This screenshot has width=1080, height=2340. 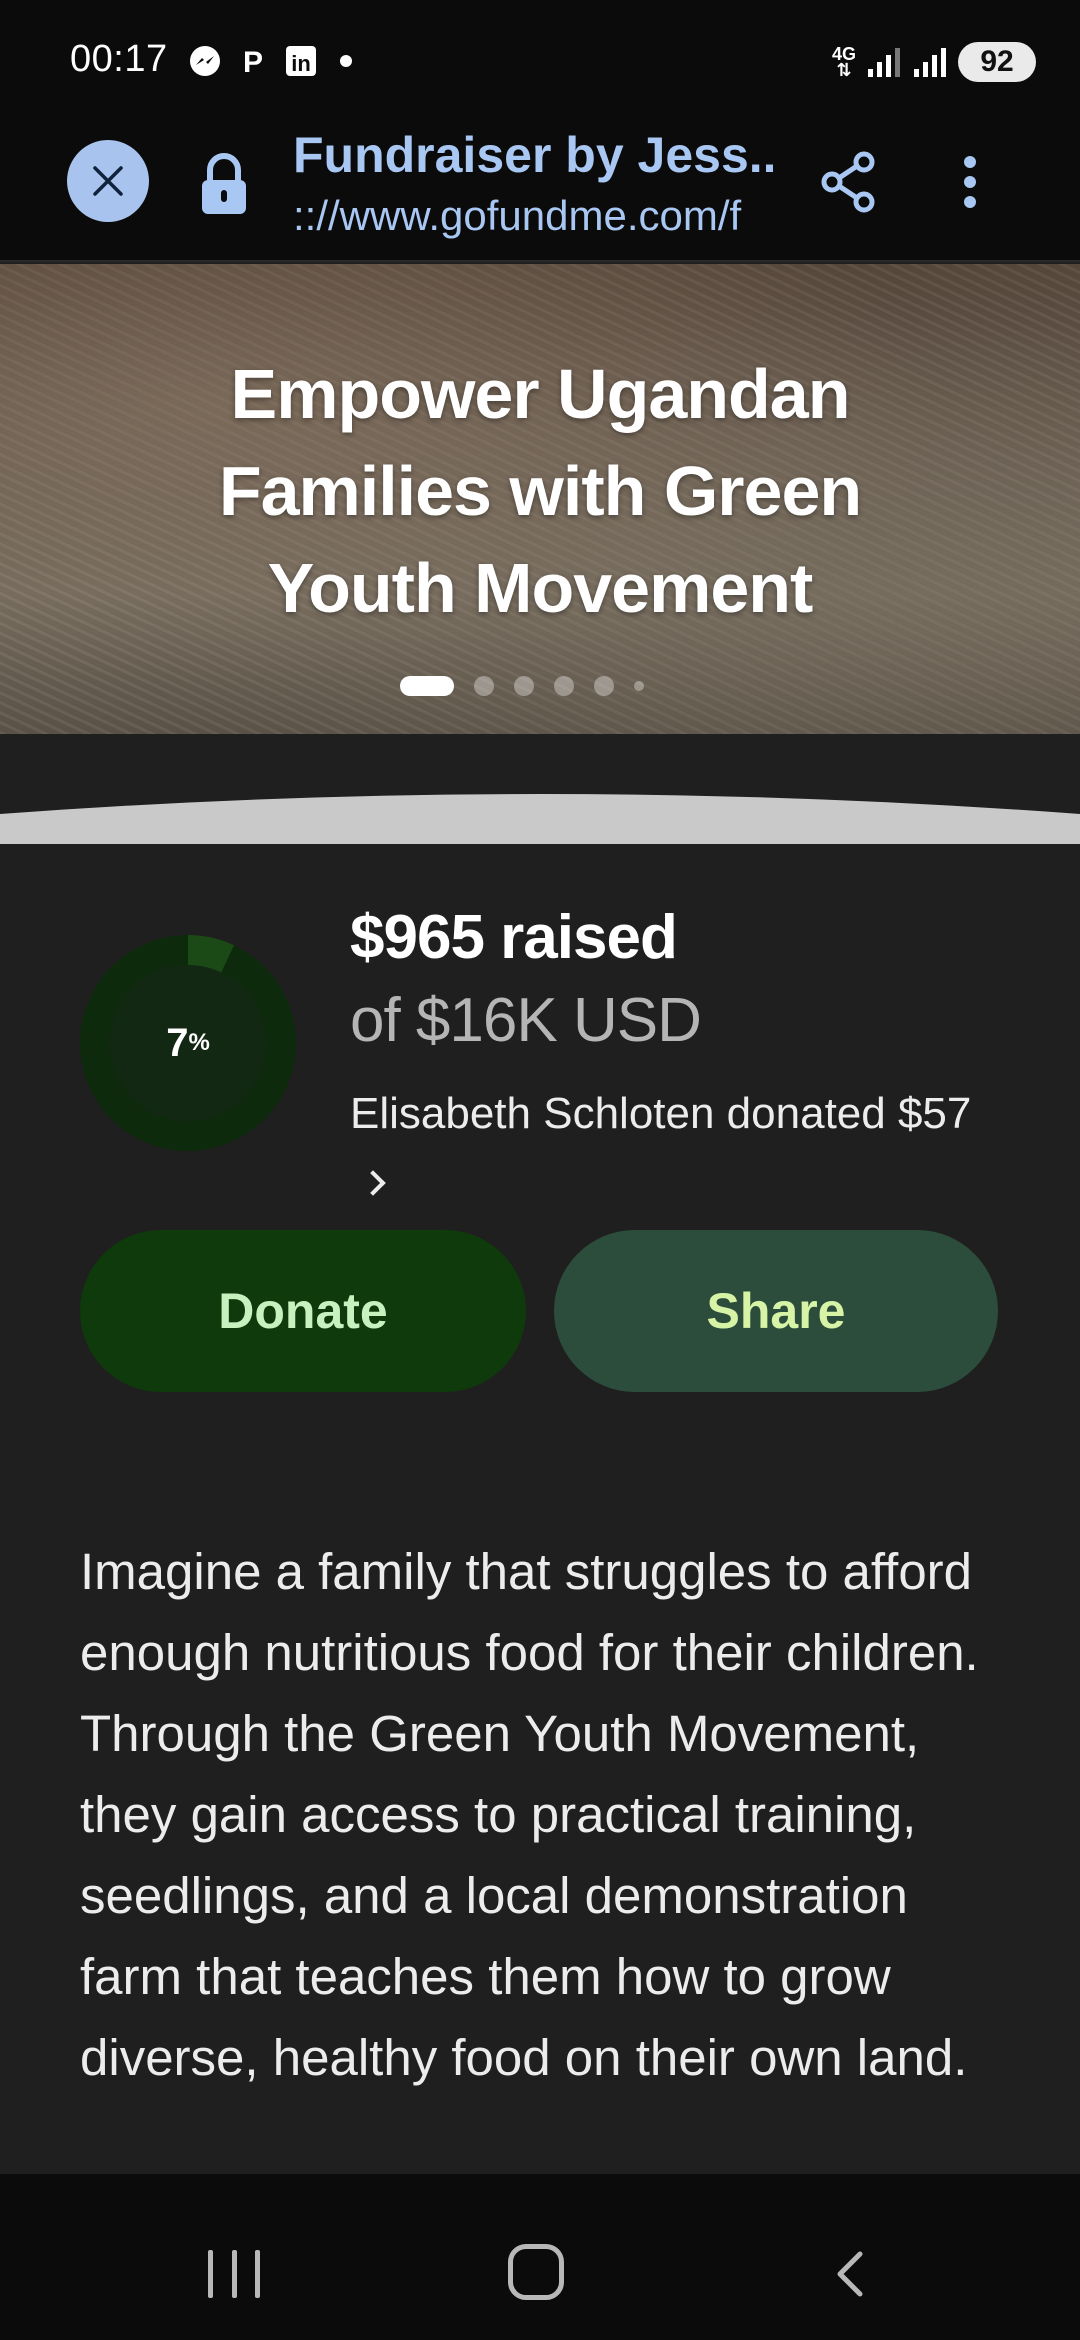 I want to click on battery-level: 92, so click(x=997, y=61).